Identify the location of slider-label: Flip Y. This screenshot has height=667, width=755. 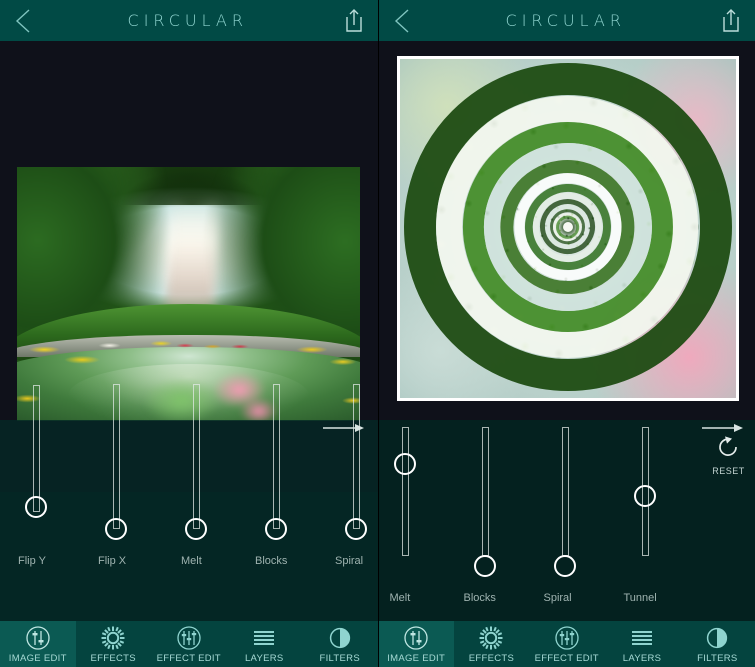
(32, 561).